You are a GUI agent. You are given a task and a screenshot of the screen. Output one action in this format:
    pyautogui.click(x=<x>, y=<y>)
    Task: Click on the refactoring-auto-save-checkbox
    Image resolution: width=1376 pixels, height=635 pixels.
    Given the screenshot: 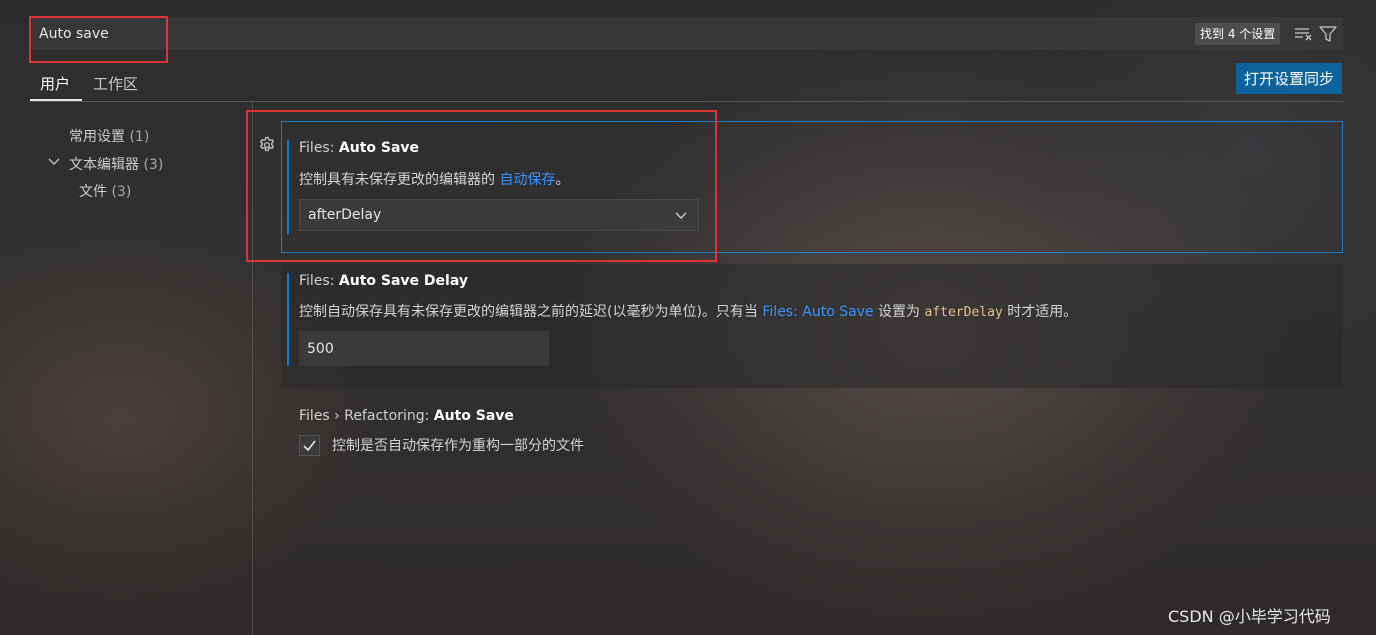 What is the action you would take?
    pyautogui.click(x=309, y=445)
    